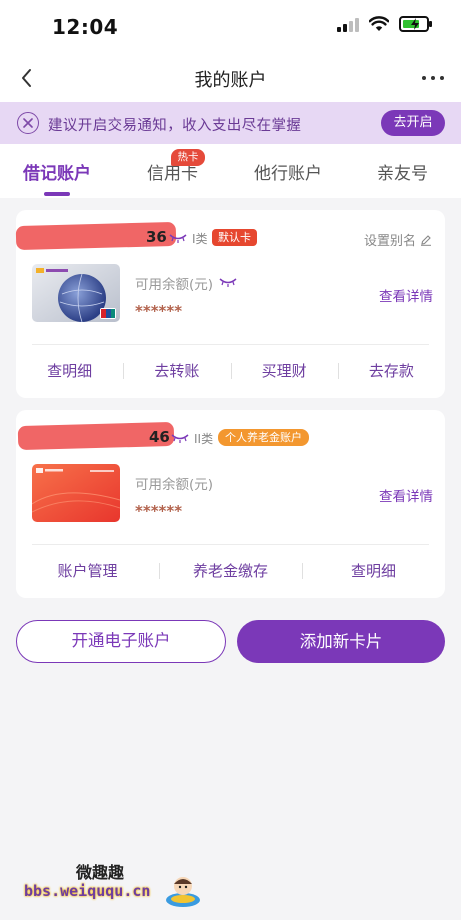 The width and height of the screenshot is (461, 920). Describe the element at coordinates (188, 157) in the screenshot. I see `hot-badge: 热卡` at that location.